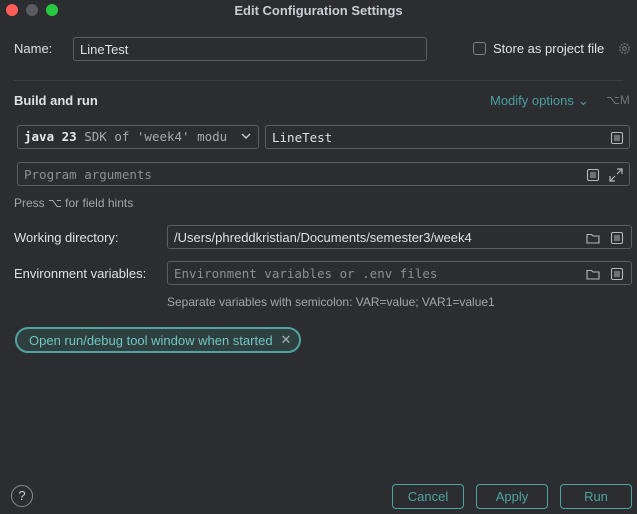 This screenshot has height=514, width=637. Describe the element at coordinates (156, 136) in the screenshot. I see `sdk-description: SDK of 'week4' modu` at that location.